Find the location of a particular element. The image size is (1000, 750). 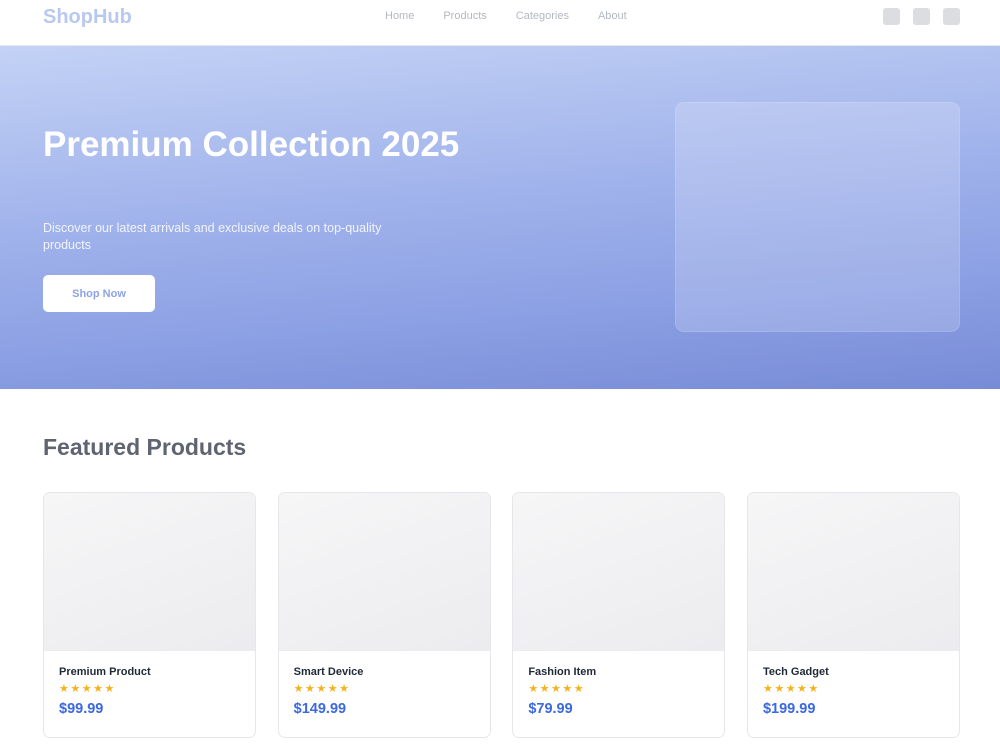

hero-image-placeholder is located at coordinates (817, 217).